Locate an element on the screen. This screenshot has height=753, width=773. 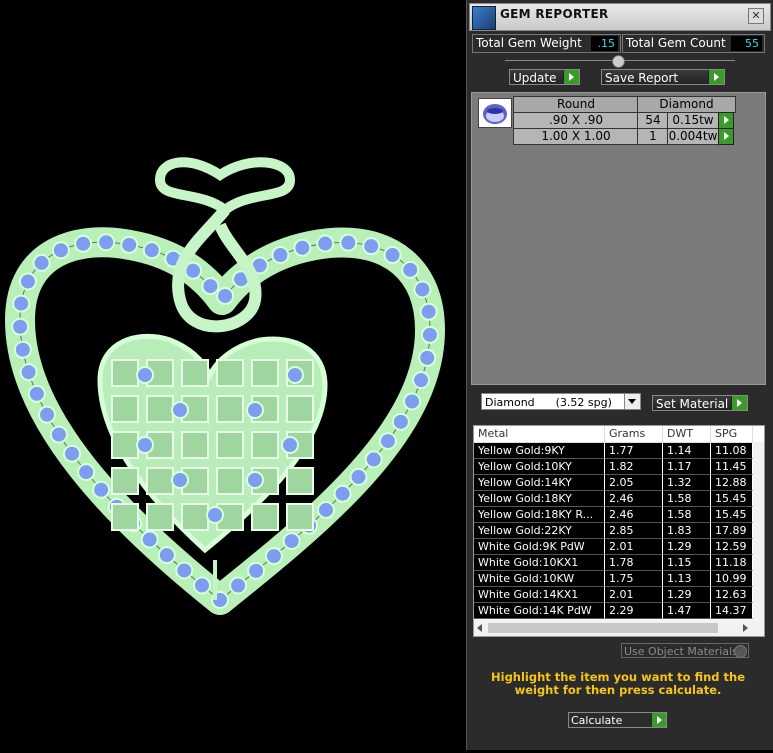
radio-icon is located at coordinates (740, 651).